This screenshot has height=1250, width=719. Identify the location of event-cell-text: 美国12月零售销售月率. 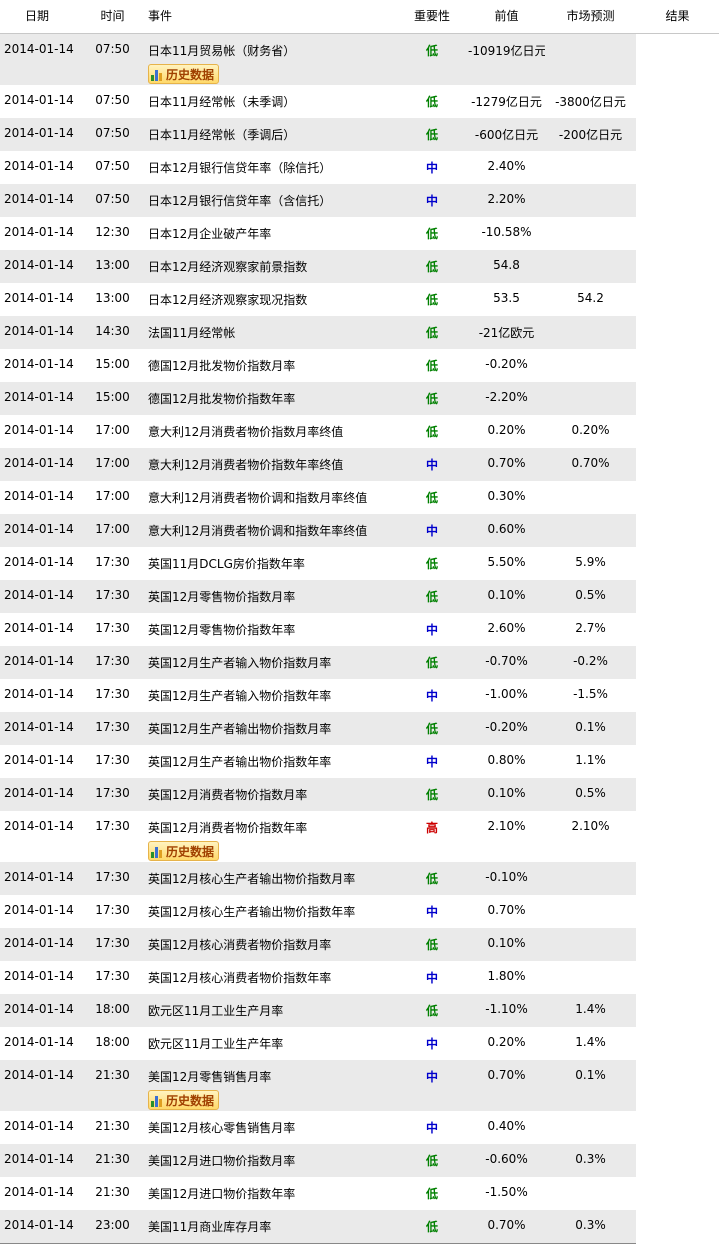
(210, 1077).